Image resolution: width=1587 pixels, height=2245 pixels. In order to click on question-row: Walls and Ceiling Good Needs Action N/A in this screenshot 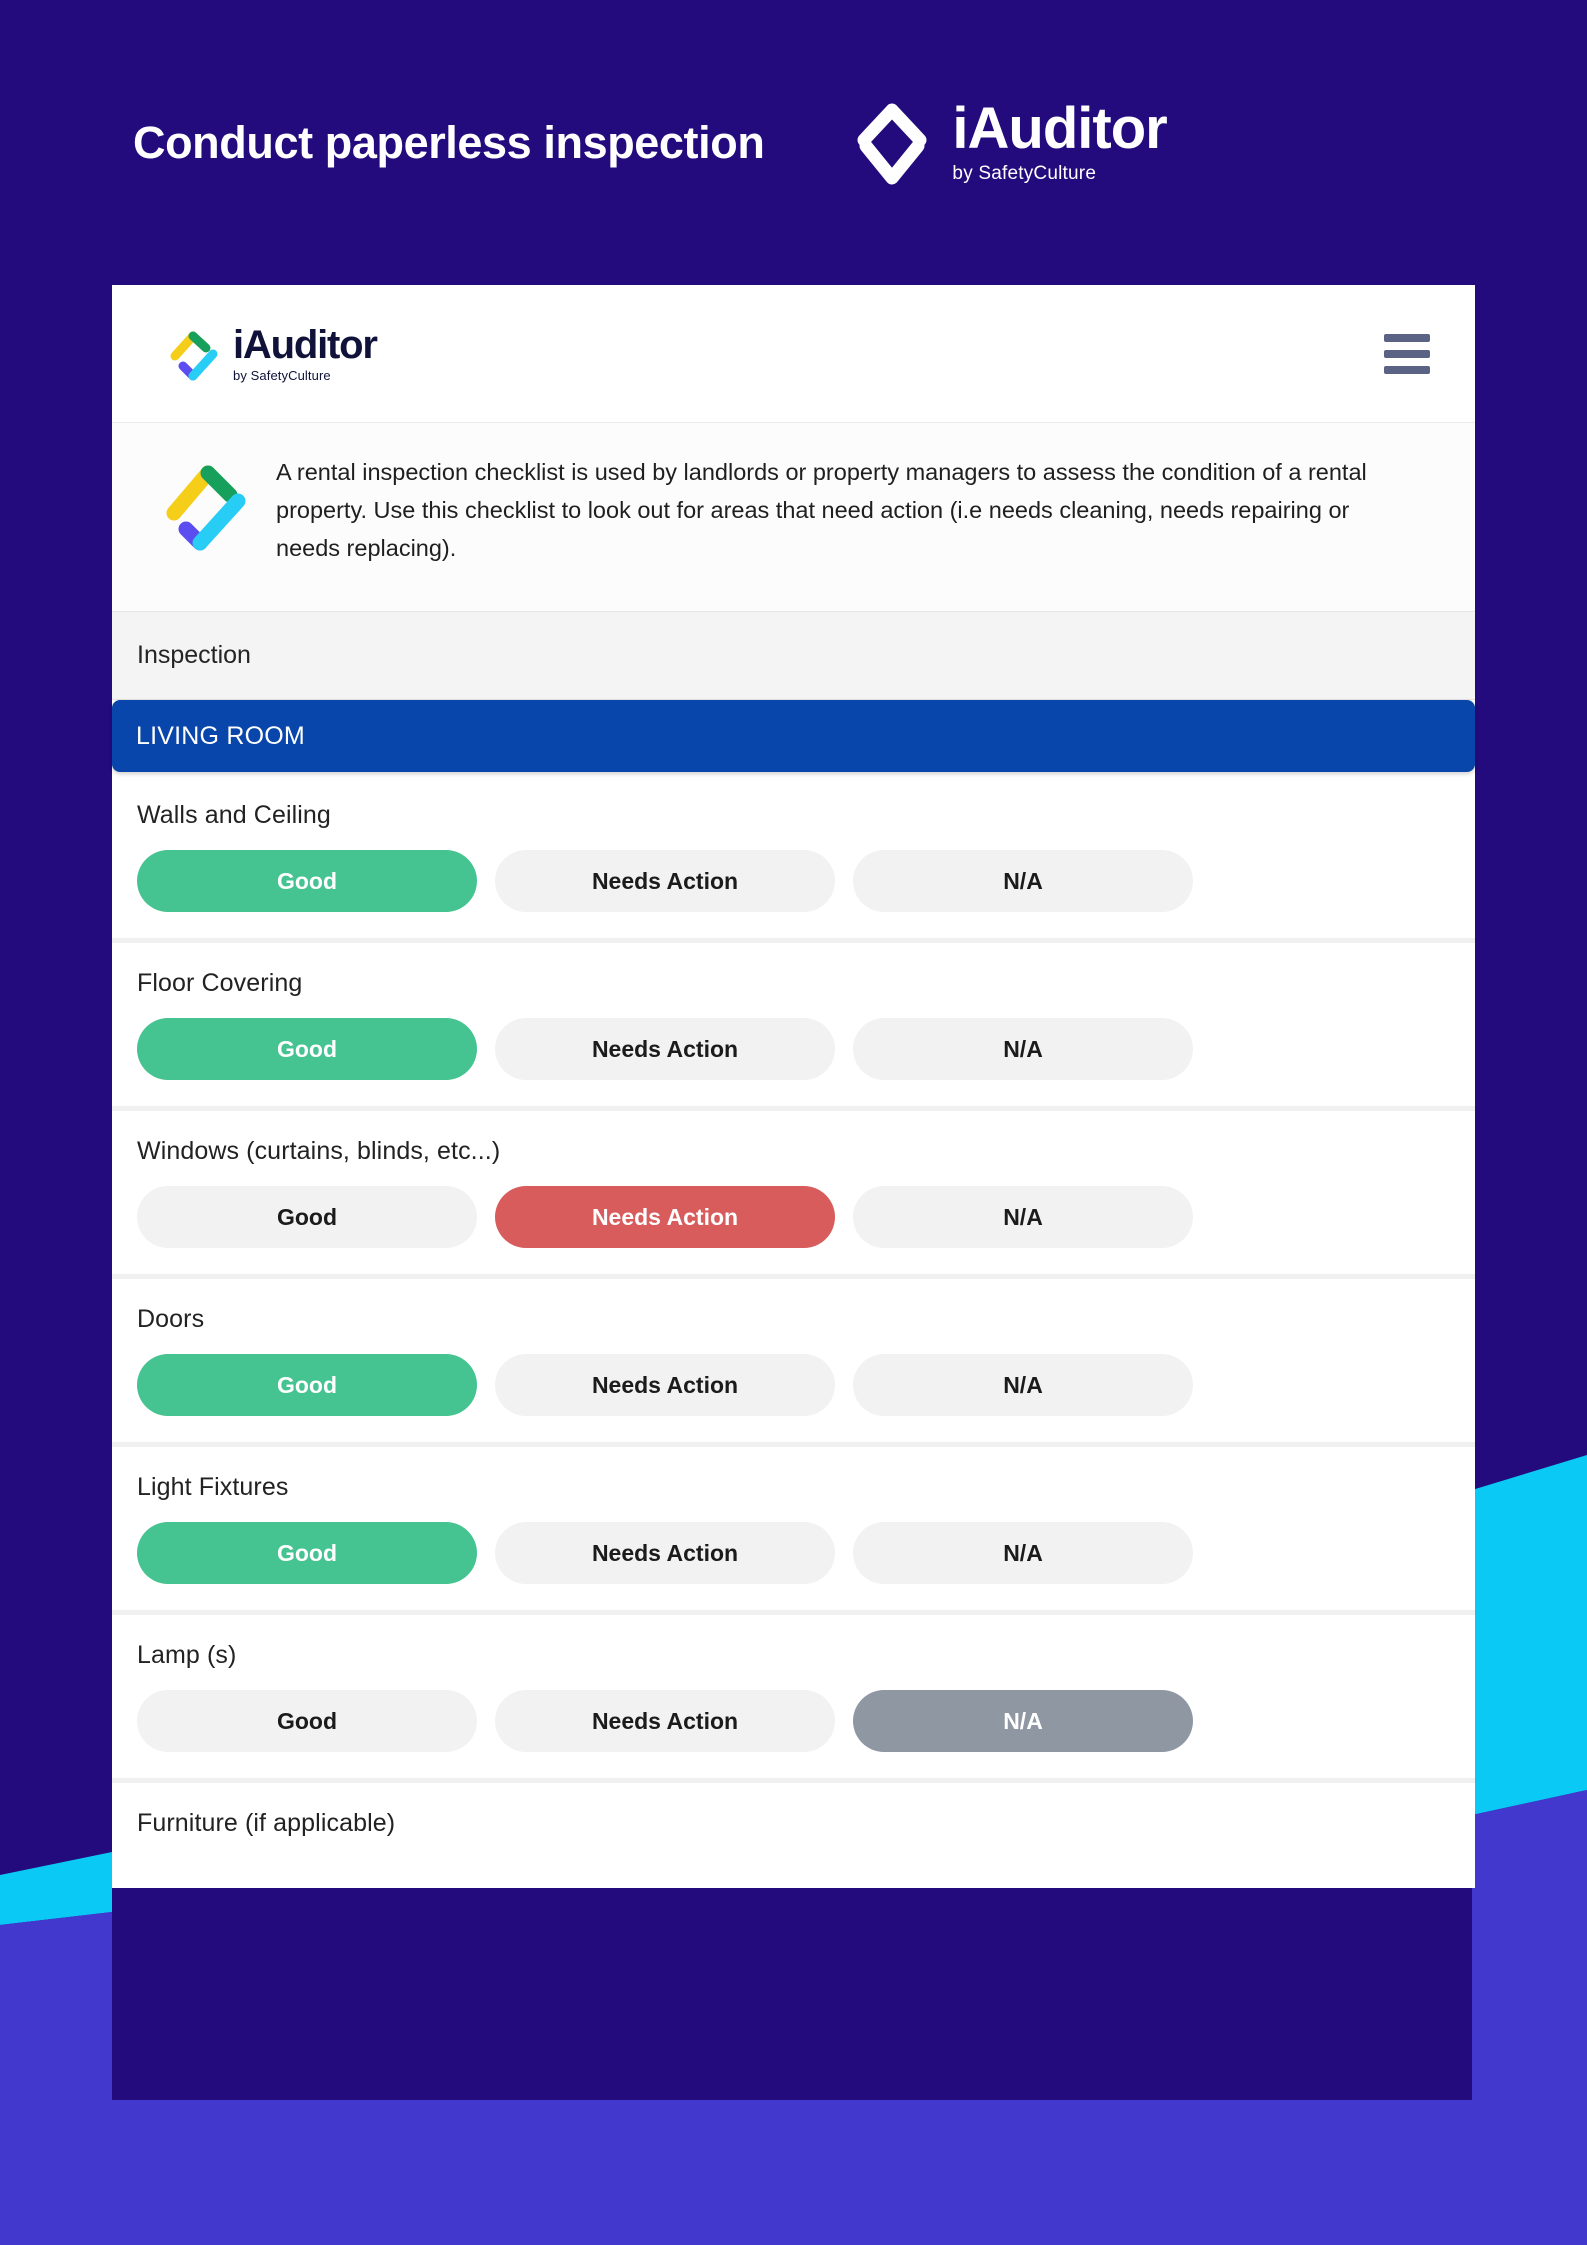, I will do `click(793, 857)`.